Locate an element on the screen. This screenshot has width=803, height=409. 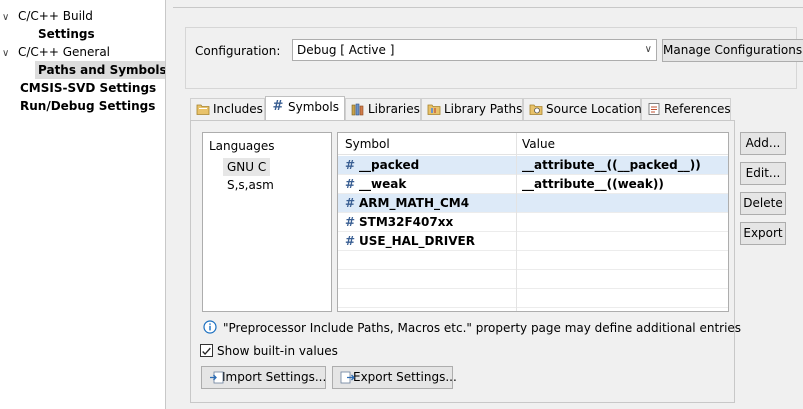
tree-item-cpp-build: ∨ C/C++ Build is located at coordinates (47, 16).